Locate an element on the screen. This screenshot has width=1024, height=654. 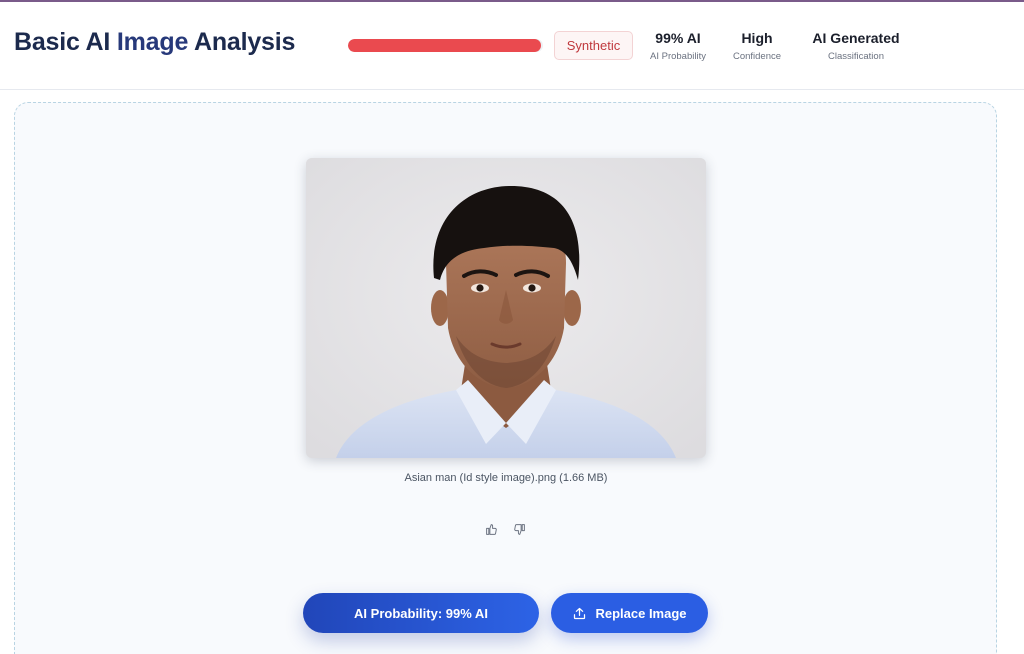
stat-value: 99% AI is located at coordinates (678, 38).